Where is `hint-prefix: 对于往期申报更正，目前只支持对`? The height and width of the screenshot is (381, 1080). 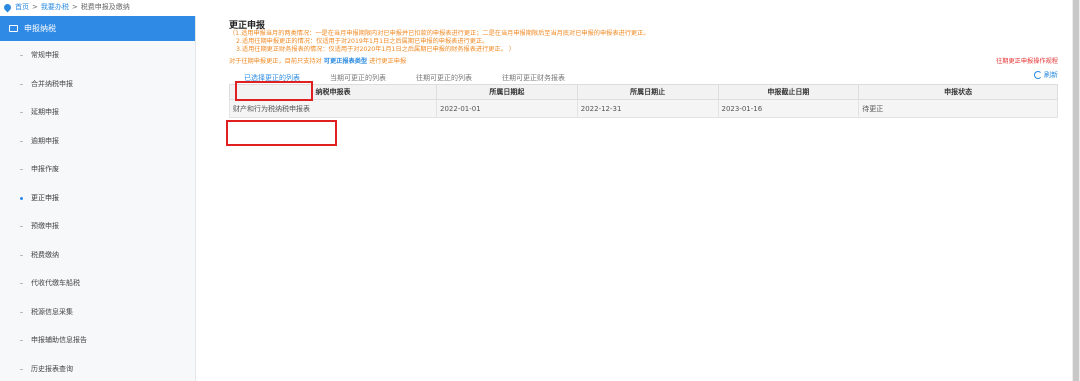
hint-prefix: 对于往期申报更正，目前只支持对 is located at coordinates (275, 61).